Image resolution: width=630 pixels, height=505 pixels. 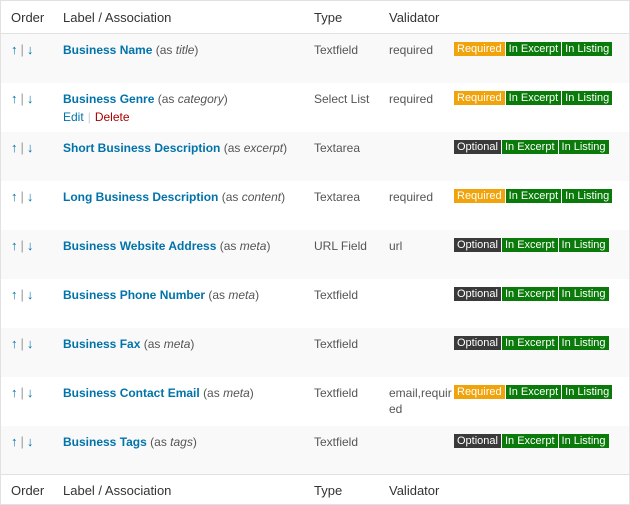 I want to click on delete-link: Delete, so click(x=112, y=117).